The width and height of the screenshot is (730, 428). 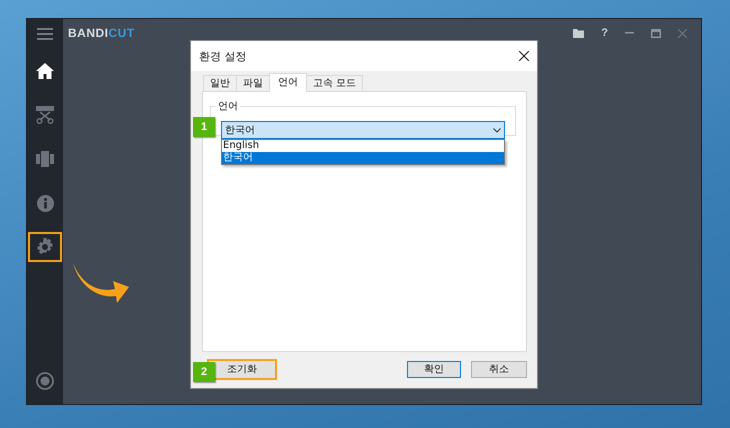 What do you see at coordinates (228, 106) in the screenshot?
I see `group-label: 언어` at bounding box center [228, 106].